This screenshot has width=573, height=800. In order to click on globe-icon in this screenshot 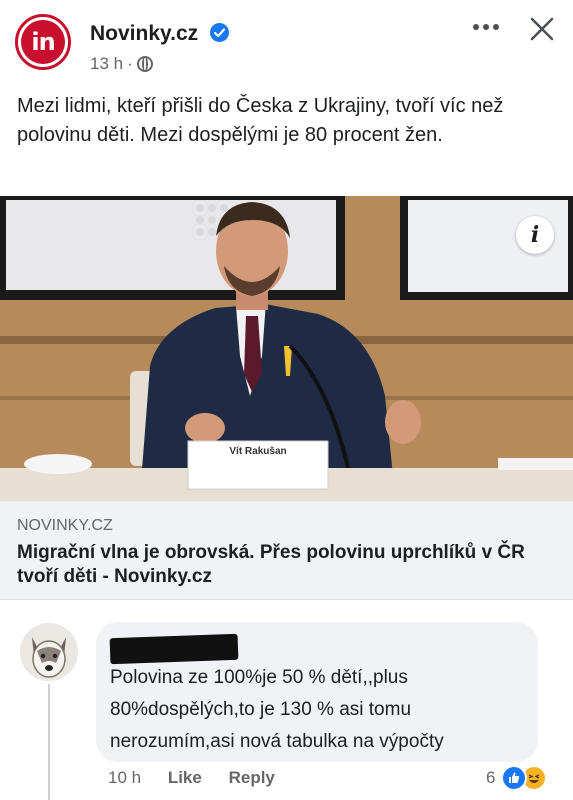, I will do `click(144, 64)`.